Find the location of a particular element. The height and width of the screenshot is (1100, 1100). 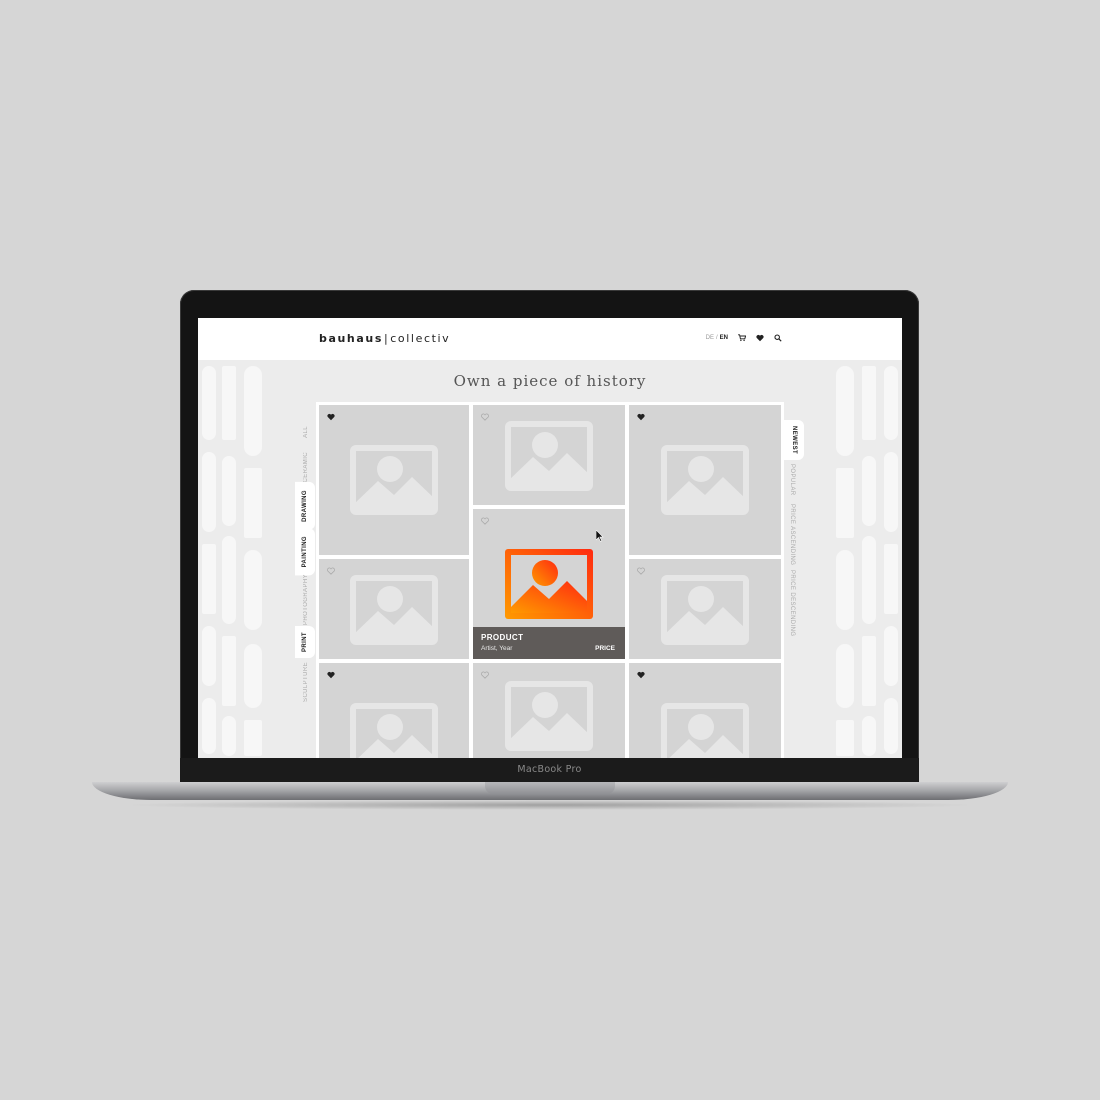

language-switch: DE / EN is located at coordinates (717, 338).